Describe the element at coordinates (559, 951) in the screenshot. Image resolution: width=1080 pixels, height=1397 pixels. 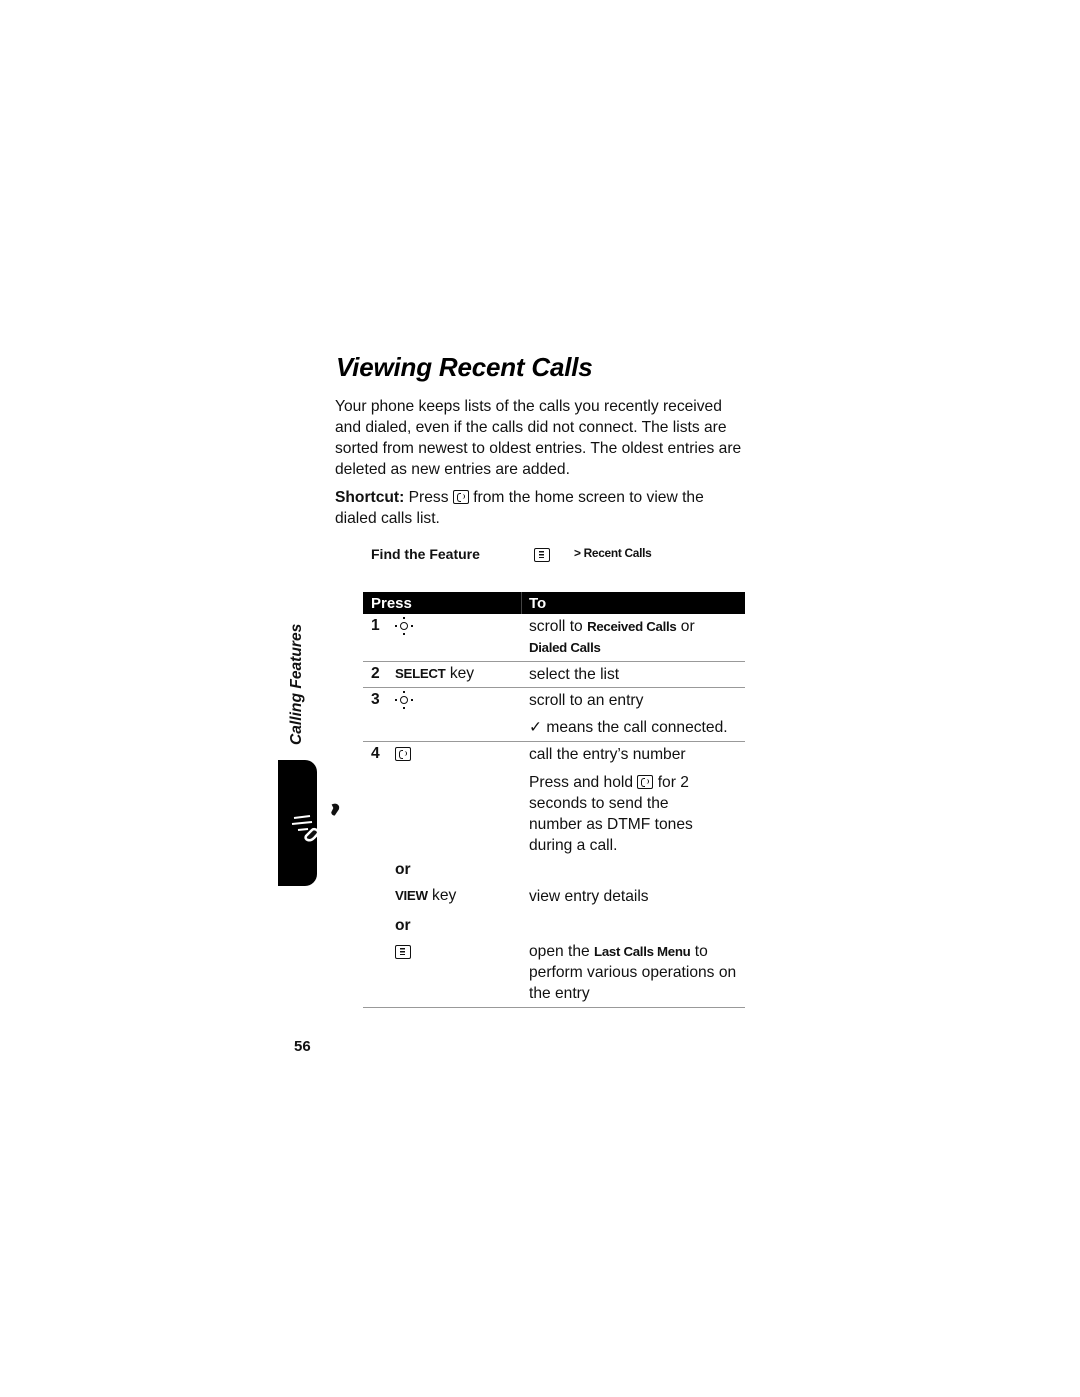
I see `text: open the` at that location.